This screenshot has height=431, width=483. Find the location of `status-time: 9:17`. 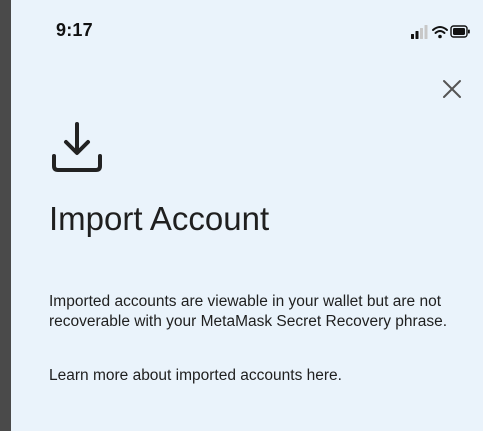

status-time: 9:17 is located at coordinates (74, 30).